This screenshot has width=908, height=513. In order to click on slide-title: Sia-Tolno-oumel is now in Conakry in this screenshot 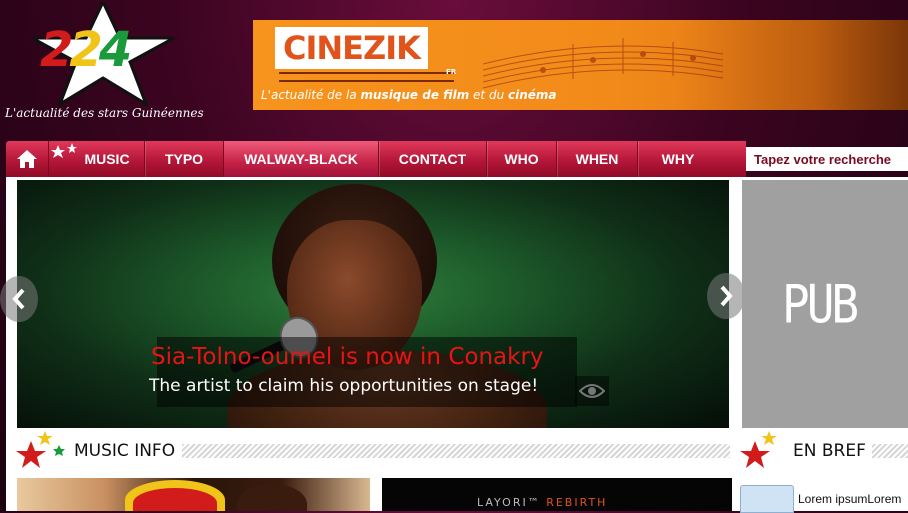, I will do `click(347, 357)`.